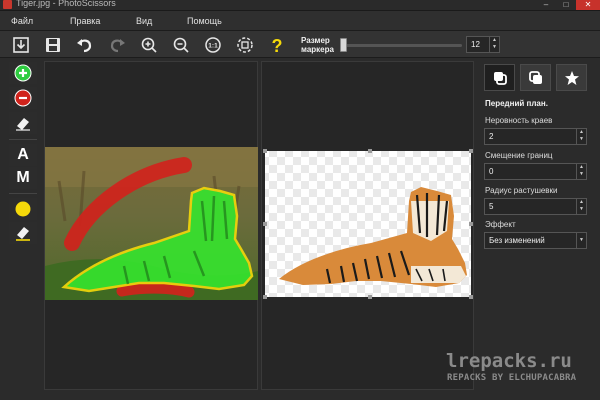  I want to click on manual-mode-label: M, so click(23, 177).